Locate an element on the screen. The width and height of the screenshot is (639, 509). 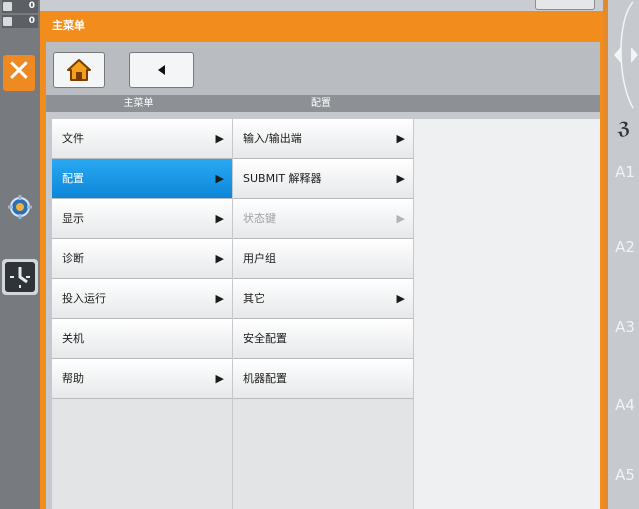
menu-item-io: 输入/输出端 ▶ is located at coordinates (323, 139).